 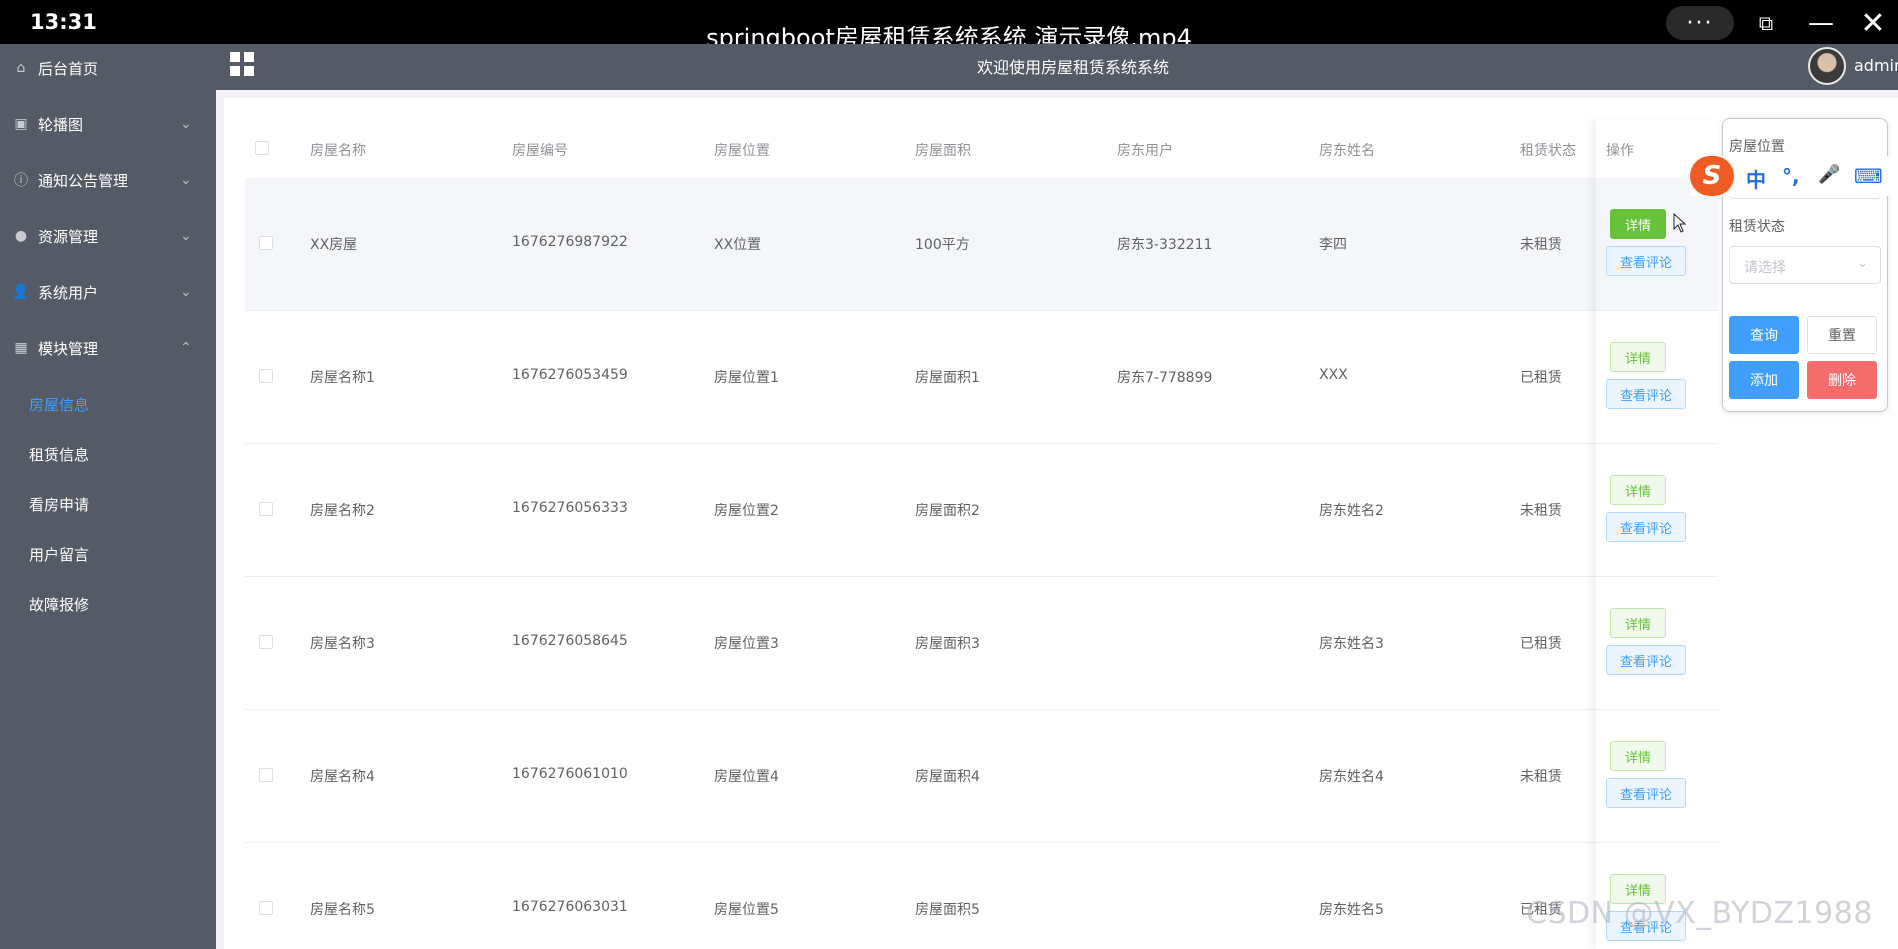 I want to click on query-button: 查询, so click(x=1764, y=335).